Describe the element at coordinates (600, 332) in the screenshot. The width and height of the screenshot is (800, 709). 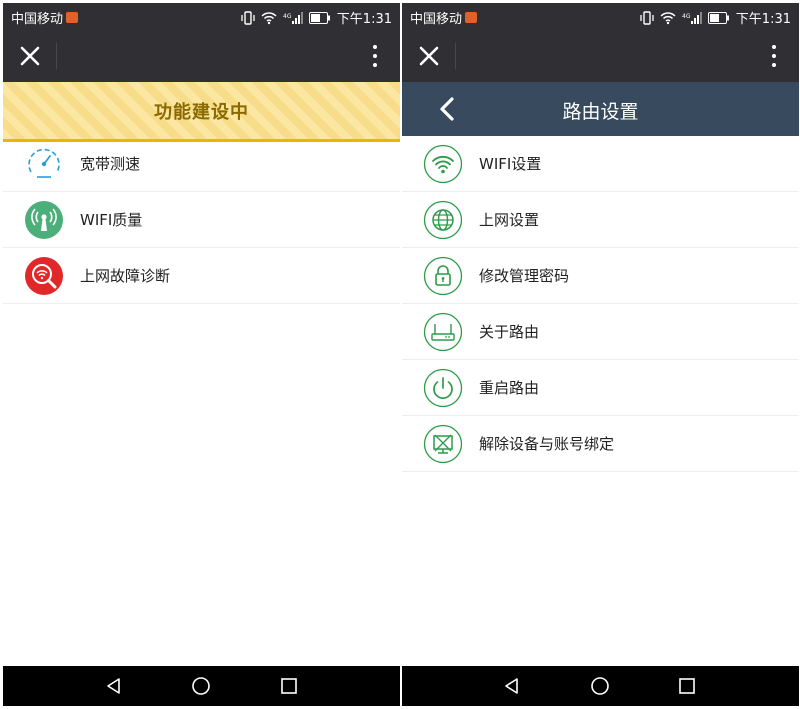
I see `menu-item-about-router: 关于路由` at that location.